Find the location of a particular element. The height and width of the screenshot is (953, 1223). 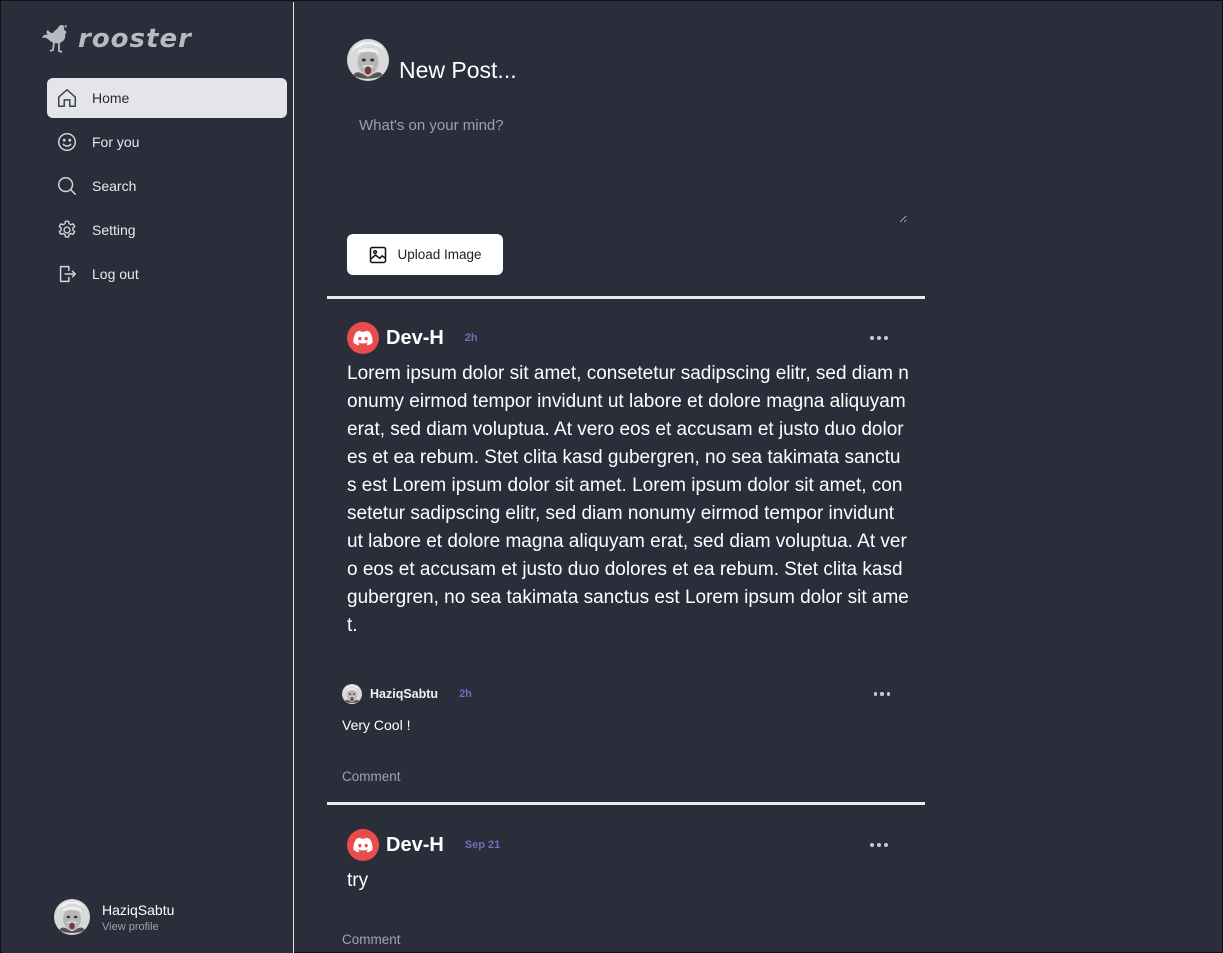

sidebar-item-label: Setting is located at coordinates (114, 230).